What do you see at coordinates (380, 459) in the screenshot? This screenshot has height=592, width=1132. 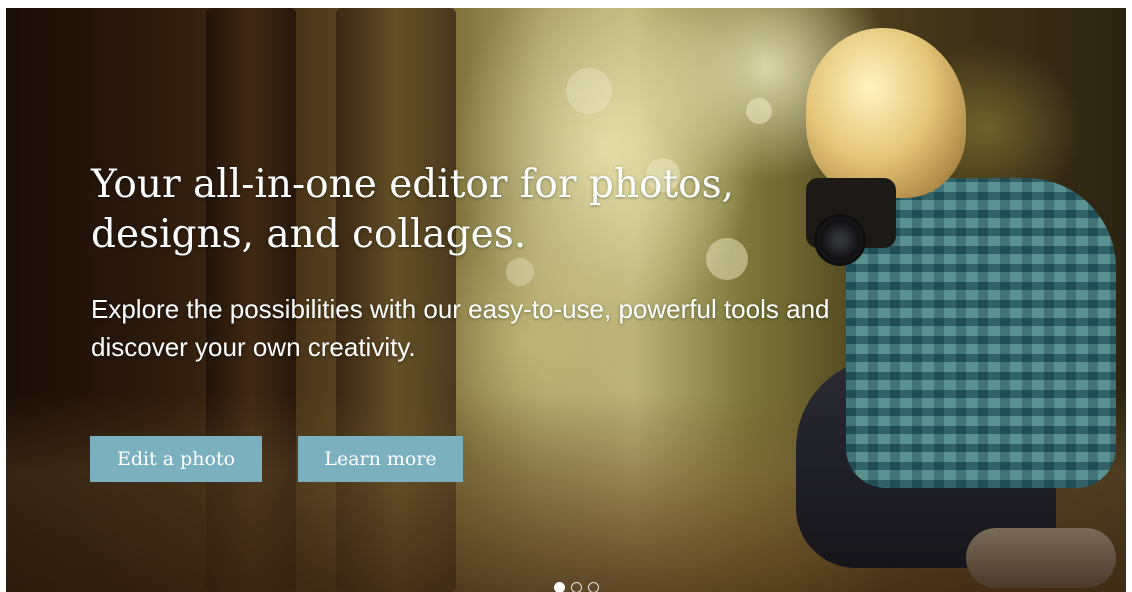 I see `learn-more-button: Learn more` at bounding box center [380, 459].